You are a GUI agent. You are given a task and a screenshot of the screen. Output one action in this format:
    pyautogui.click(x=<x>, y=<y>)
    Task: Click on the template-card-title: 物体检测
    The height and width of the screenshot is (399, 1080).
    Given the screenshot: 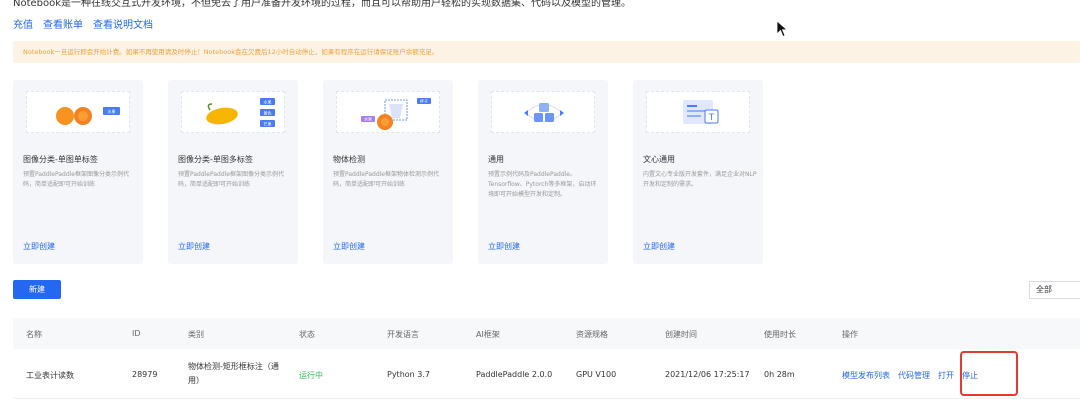 What is the action you would take?
    pyautogui.click(x=349, y=159)
    